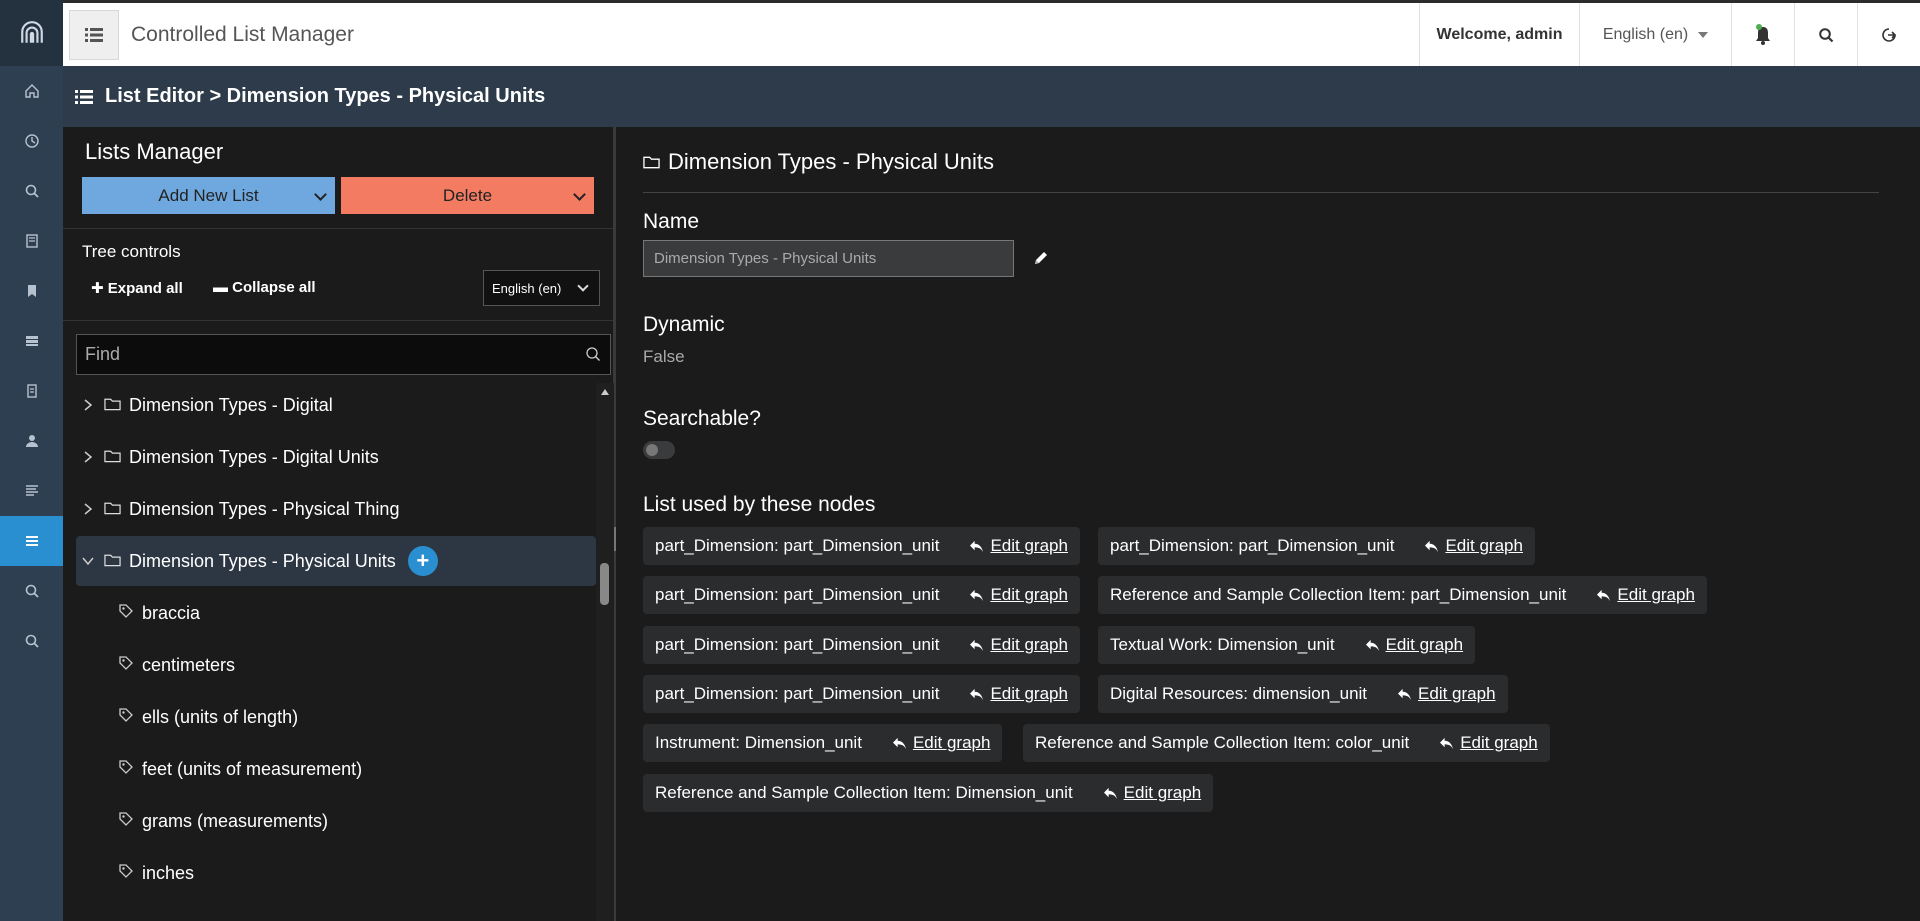 The height and width of the screenshot is (921, 1920). I want to click on delete-label: Delete, so click(467, 195).